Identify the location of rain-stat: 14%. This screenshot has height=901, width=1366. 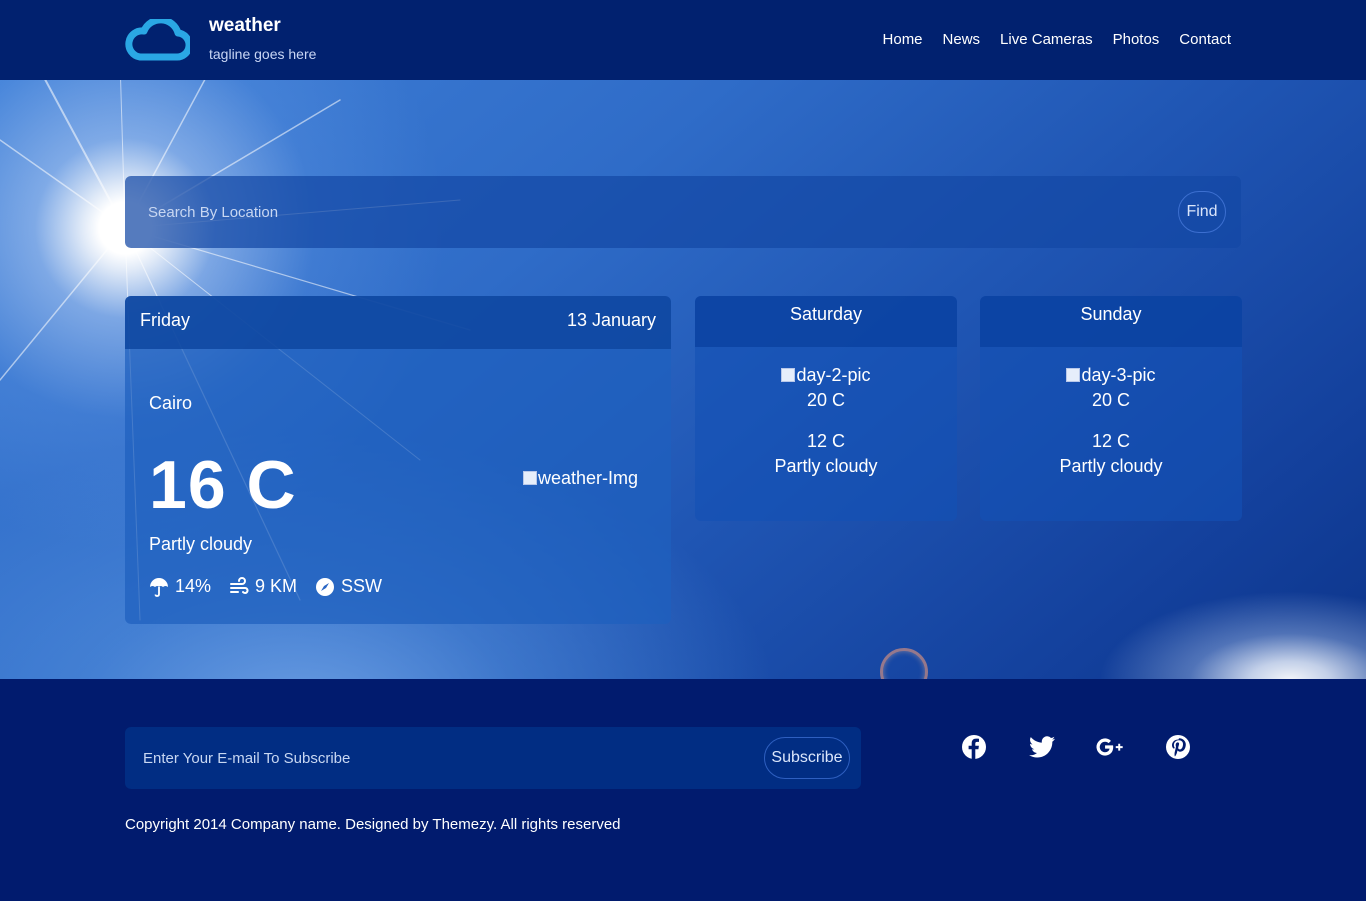
(180, 586).